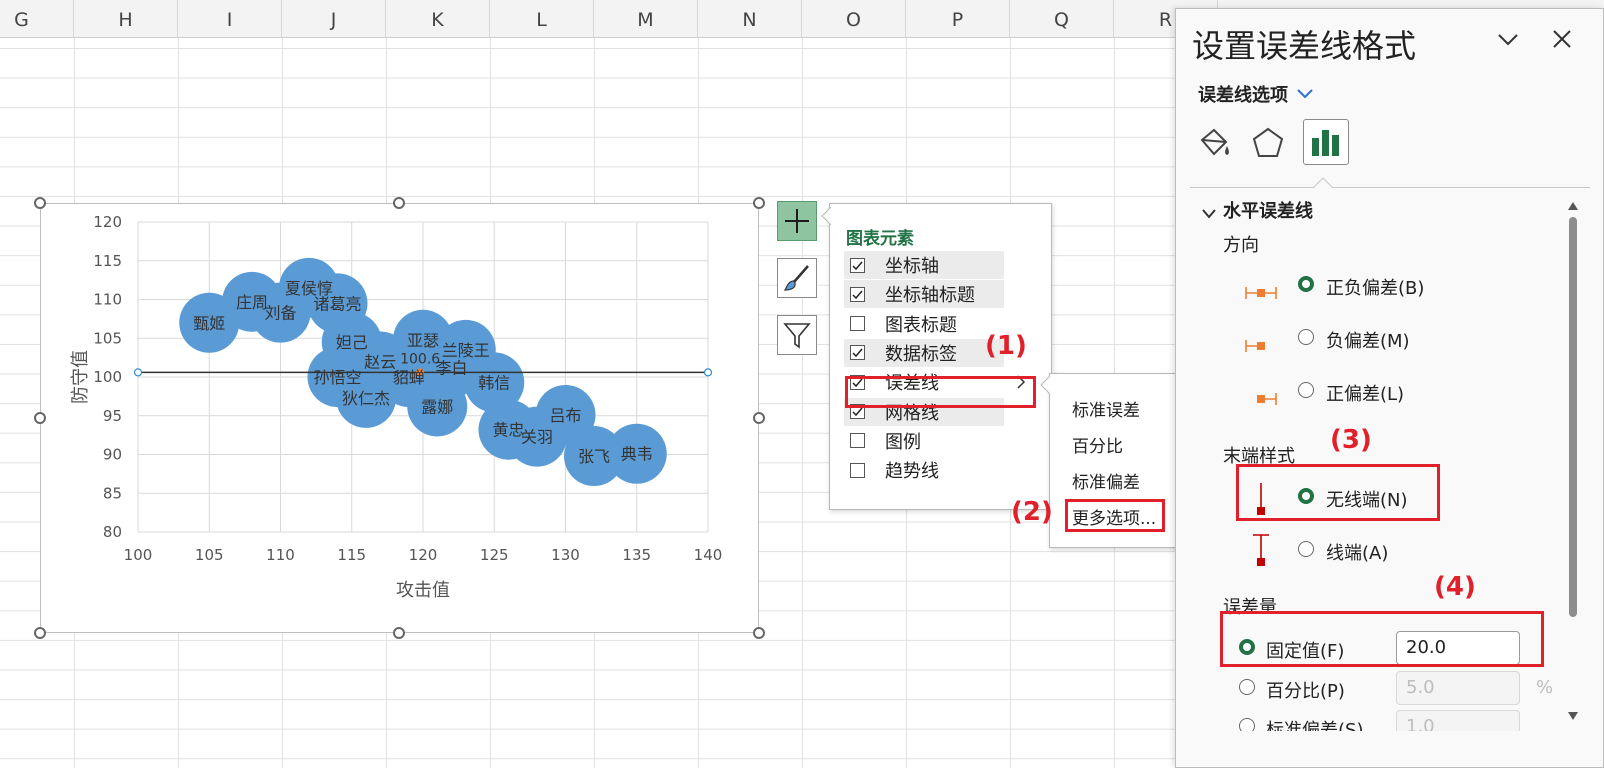 The width and height of the screenshot is (1604, 768). Describe the element at coordinates (209, 323) in the screenshot. I see `data-label: 甄姬` at that location.